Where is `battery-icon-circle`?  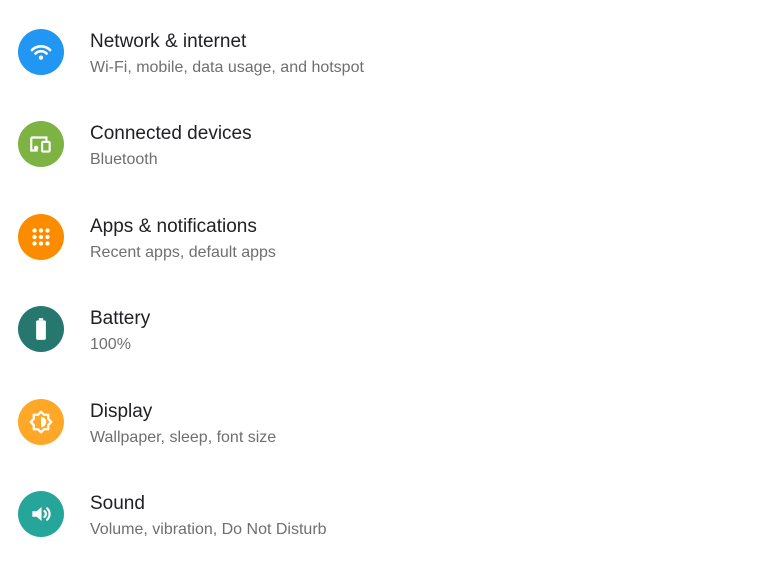
battery-icon-circle is located at coordinates (41, 329).